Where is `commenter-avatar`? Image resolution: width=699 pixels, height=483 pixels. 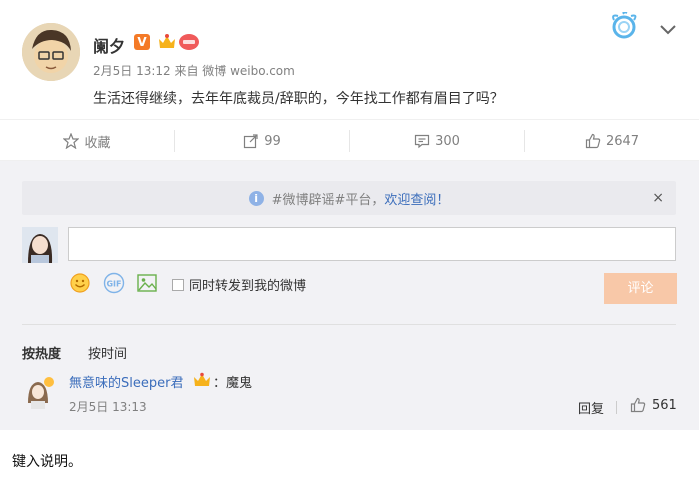 commenter-avatar is located at coordinates (39, 391).